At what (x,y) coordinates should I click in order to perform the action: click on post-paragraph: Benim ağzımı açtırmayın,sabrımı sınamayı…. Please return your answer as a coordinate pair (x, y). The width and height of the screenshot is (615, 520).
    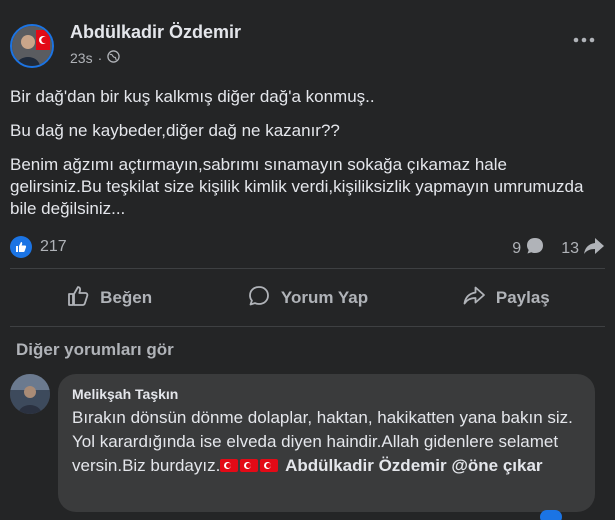
    Looking at the image, I should click on (297, 186).